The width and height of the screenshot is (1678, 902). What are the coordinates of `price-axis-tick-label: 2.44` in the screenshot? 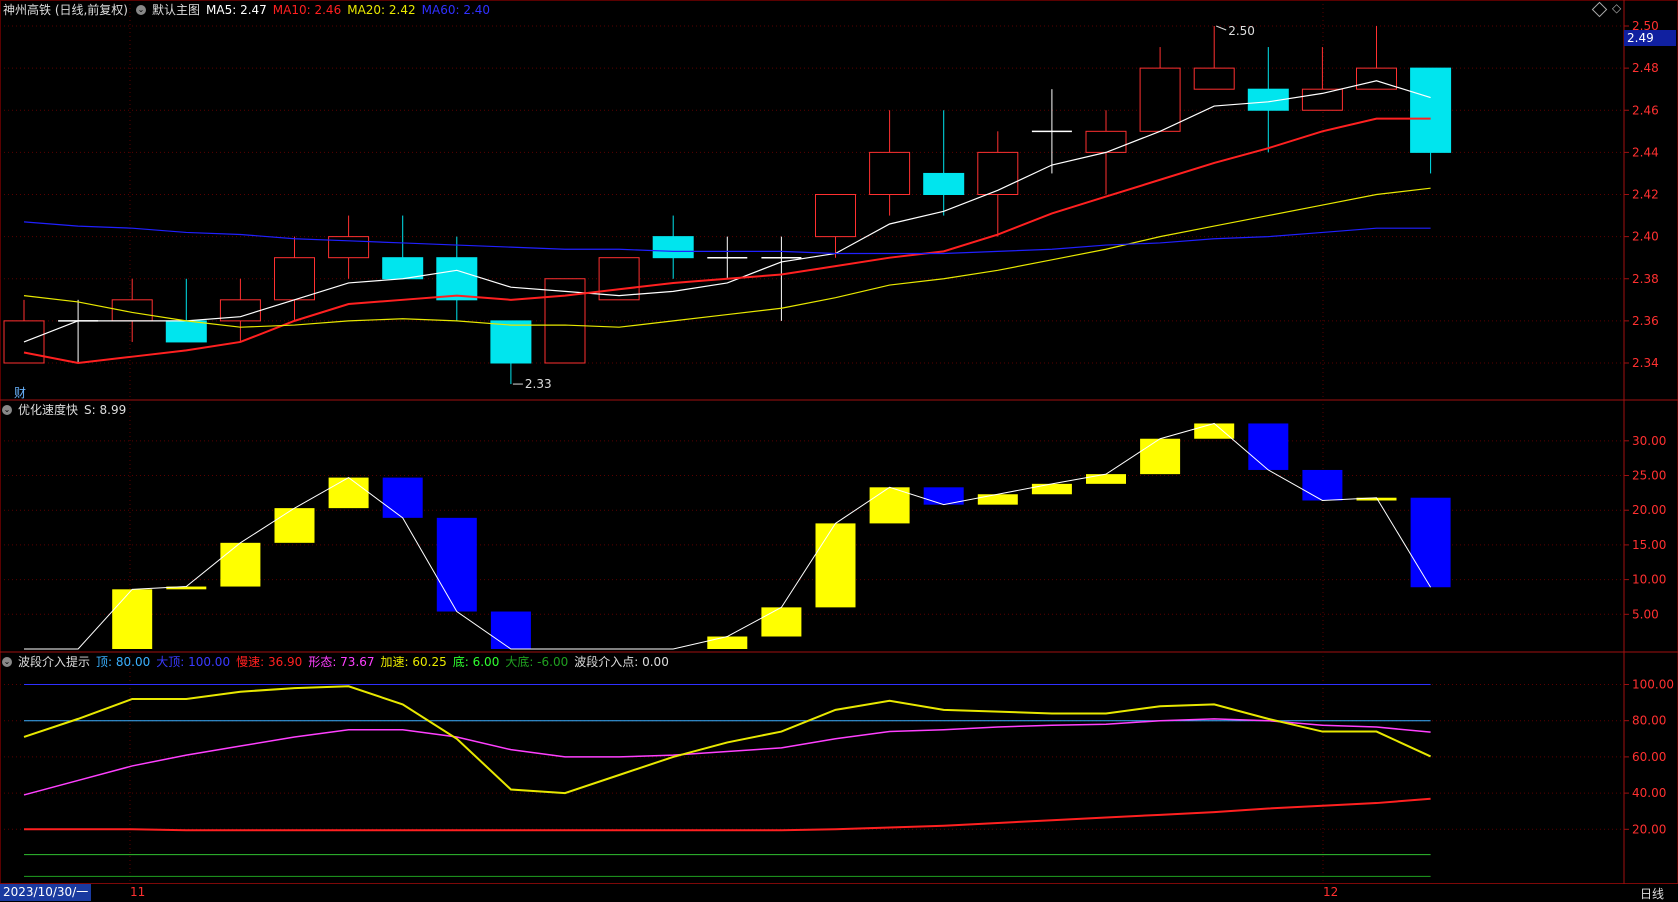 It's located at (1645, 152).